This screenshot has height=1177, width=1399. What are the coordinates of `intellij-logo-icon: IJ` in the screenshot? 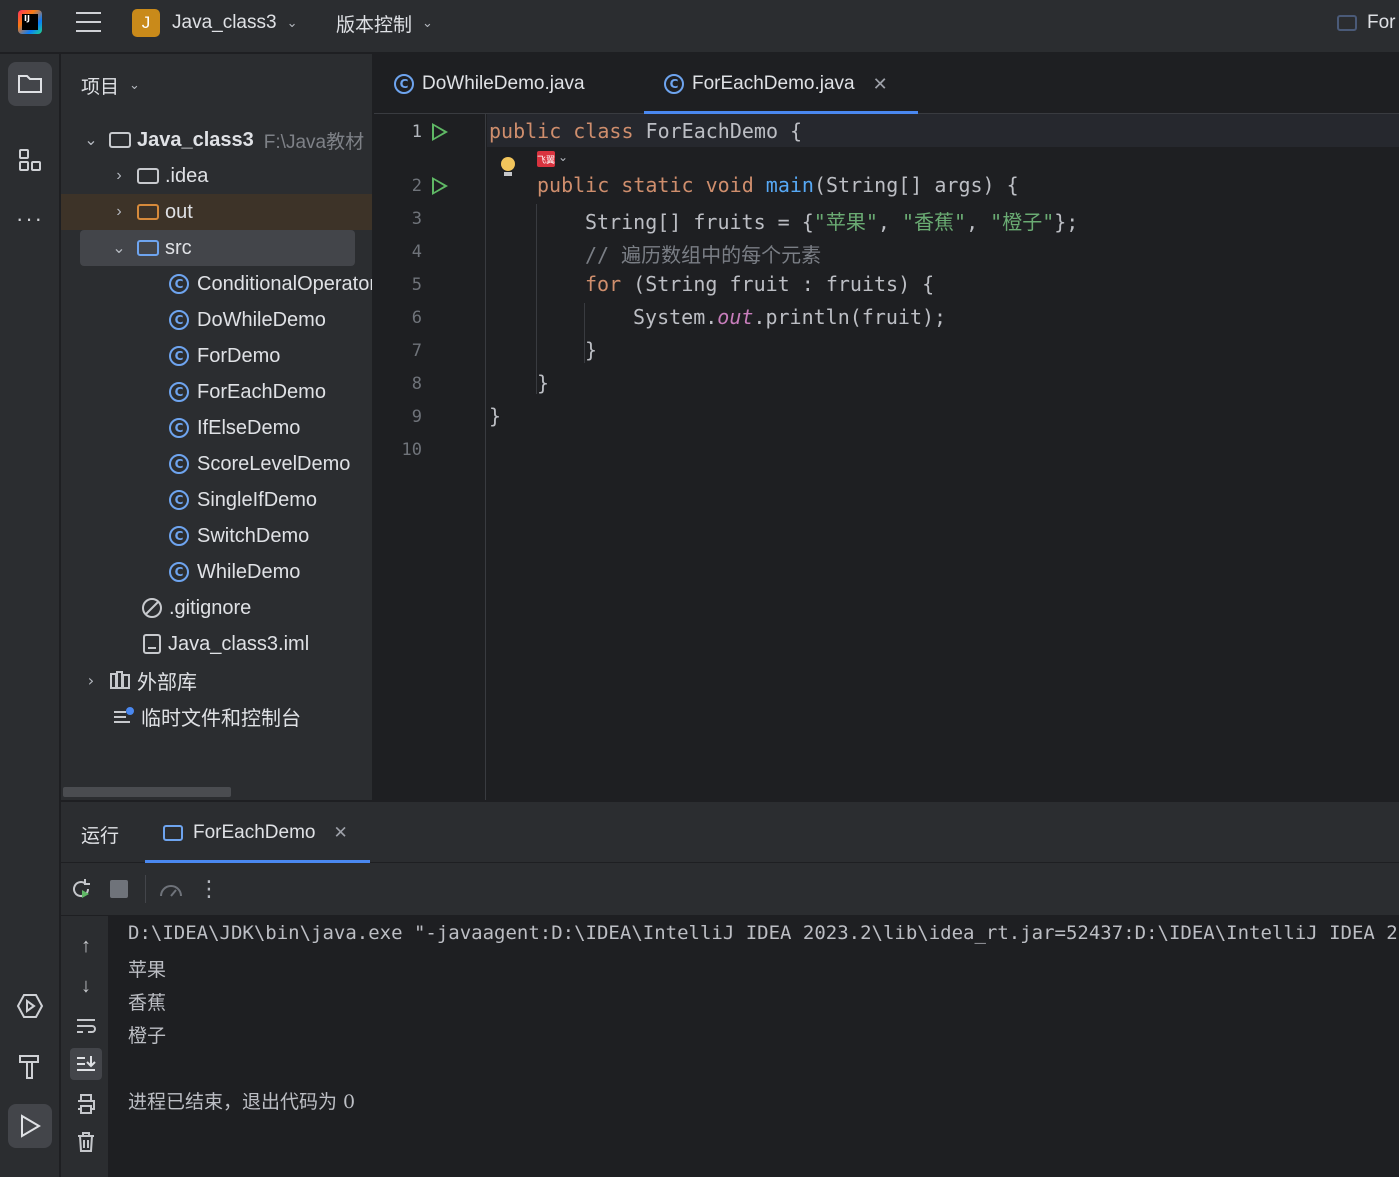 It's located at (30, 22).